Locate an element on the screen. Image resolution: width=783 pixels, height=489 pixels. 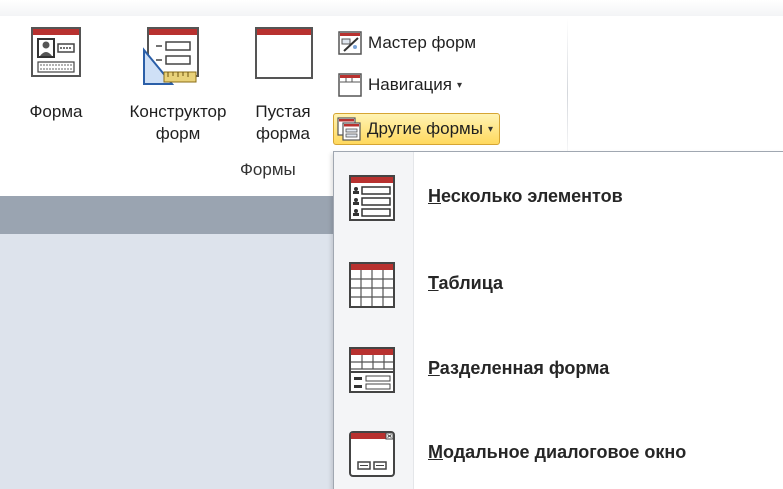
form-button: Форма is located at coordinates (56, 76).